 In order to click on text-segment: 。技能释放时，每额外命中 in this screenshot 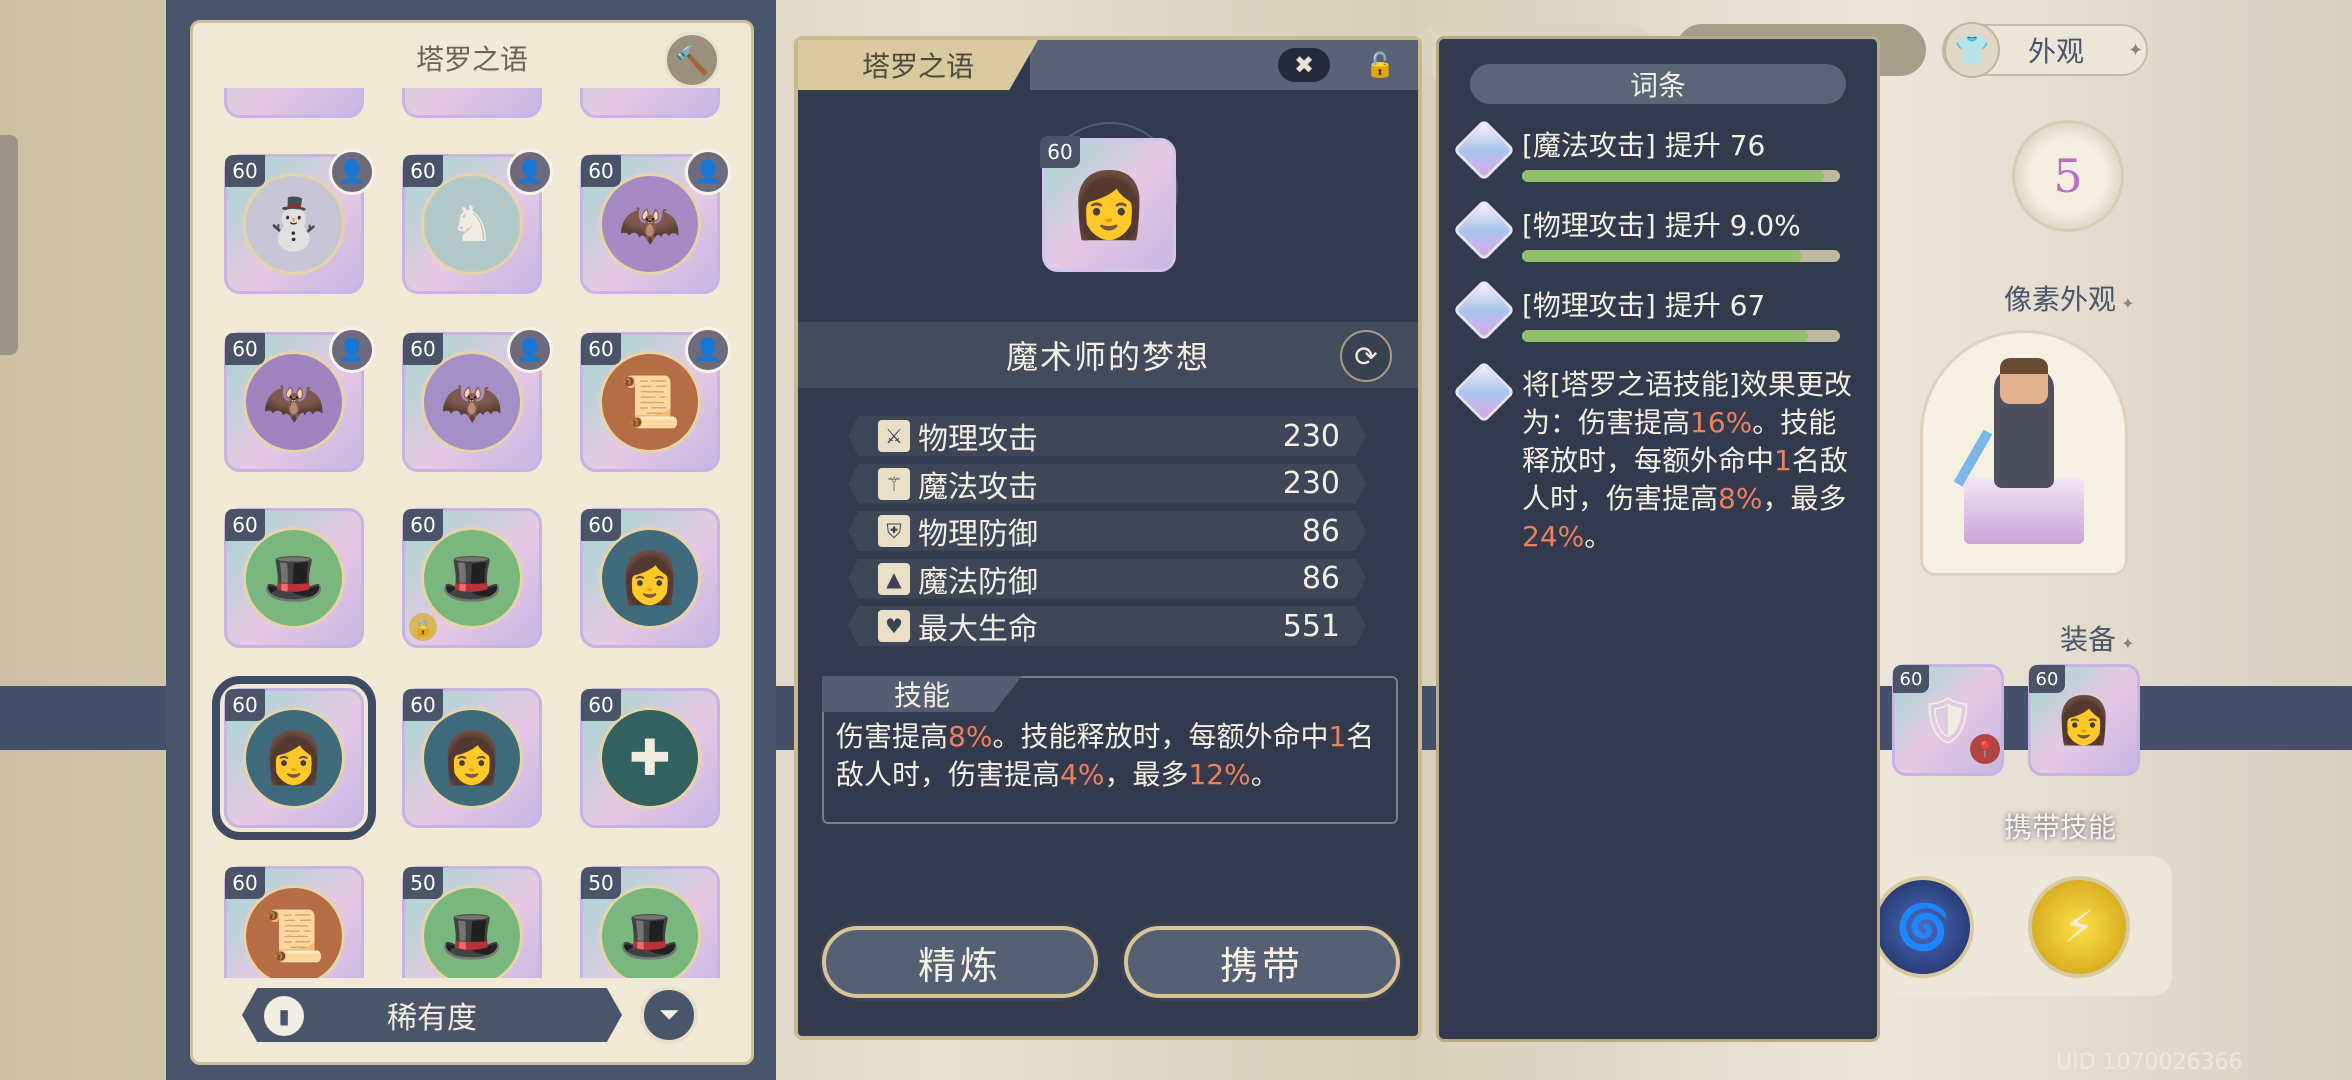, I will do `click(1160, 736)`.